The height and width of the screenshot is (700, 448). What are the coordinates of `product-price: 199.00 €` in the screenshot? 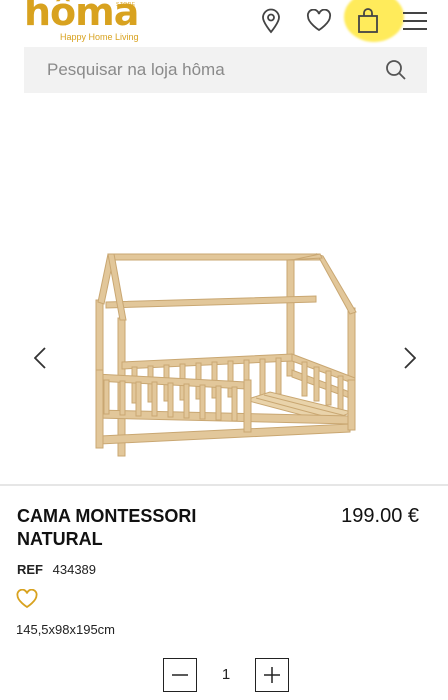 It's located at (380, 516).